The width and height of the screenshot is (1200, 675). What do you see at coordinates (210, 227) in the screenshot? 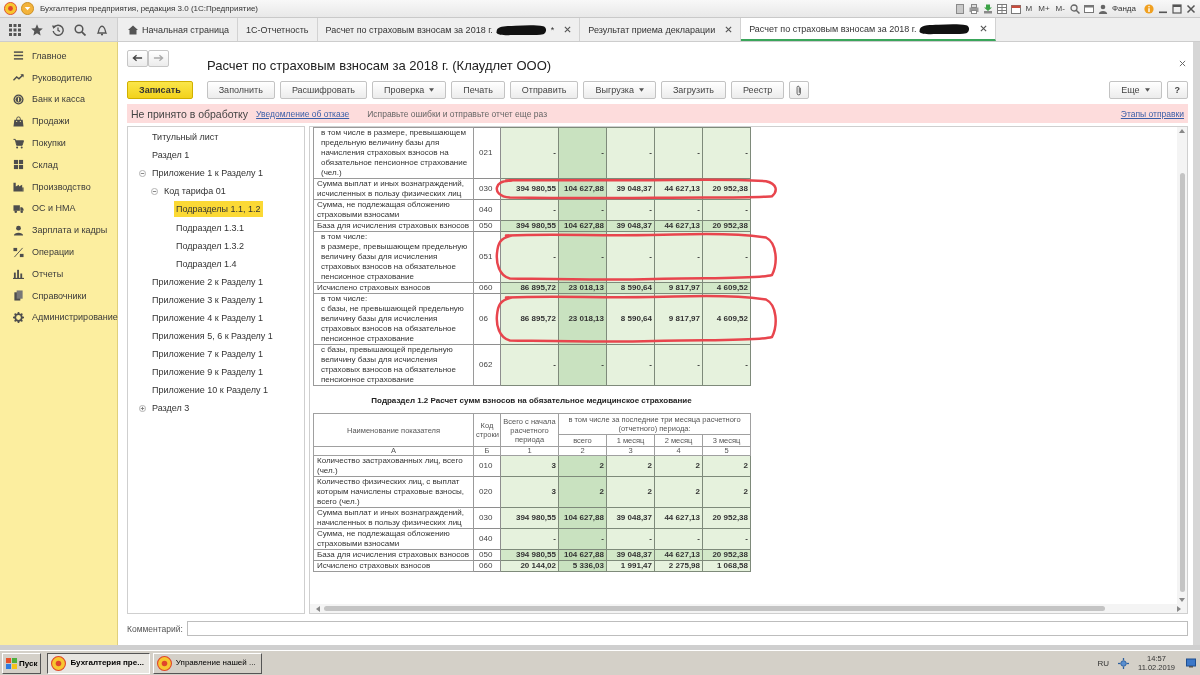
I see `tree-item: Подраздел 1.3.1` at bounding box center [210, 227].